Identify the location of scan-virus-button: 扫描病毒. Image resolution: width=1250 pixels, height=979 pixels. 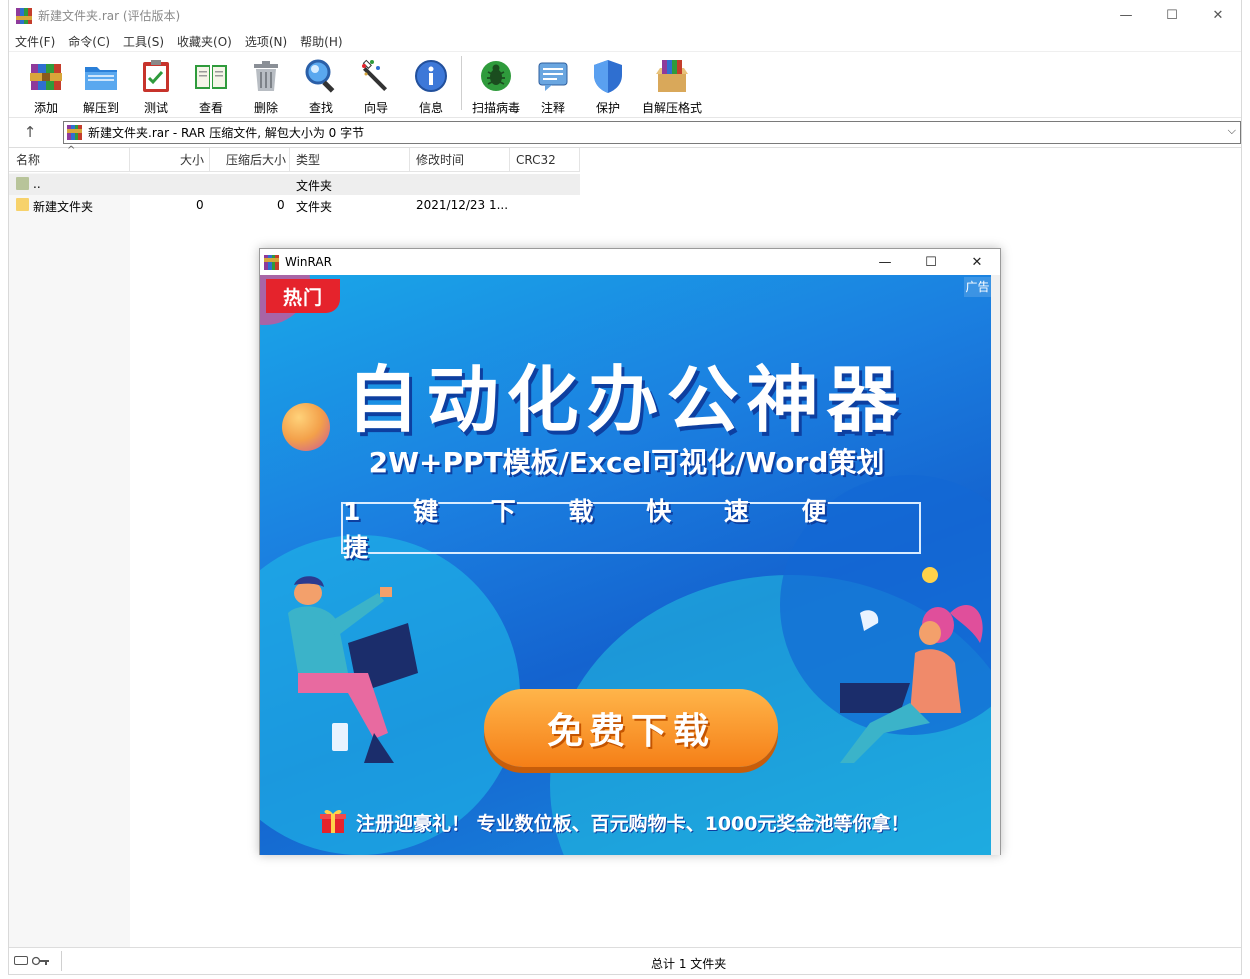
(496, 85).